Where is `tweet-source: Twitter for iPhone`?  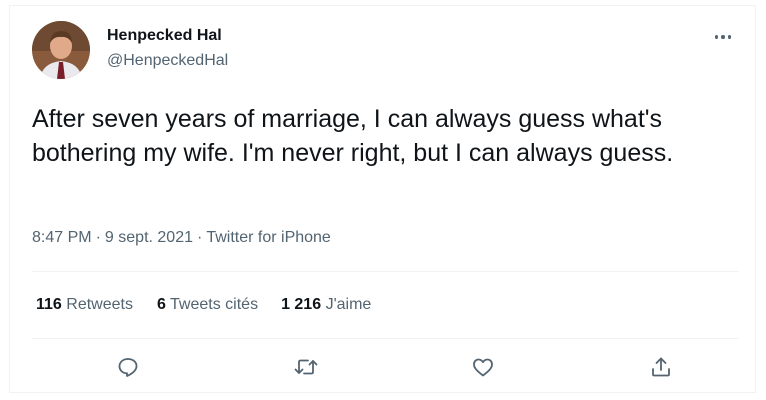
tweet-source: Twitter for iPhone is located at coordinates (268, 237).